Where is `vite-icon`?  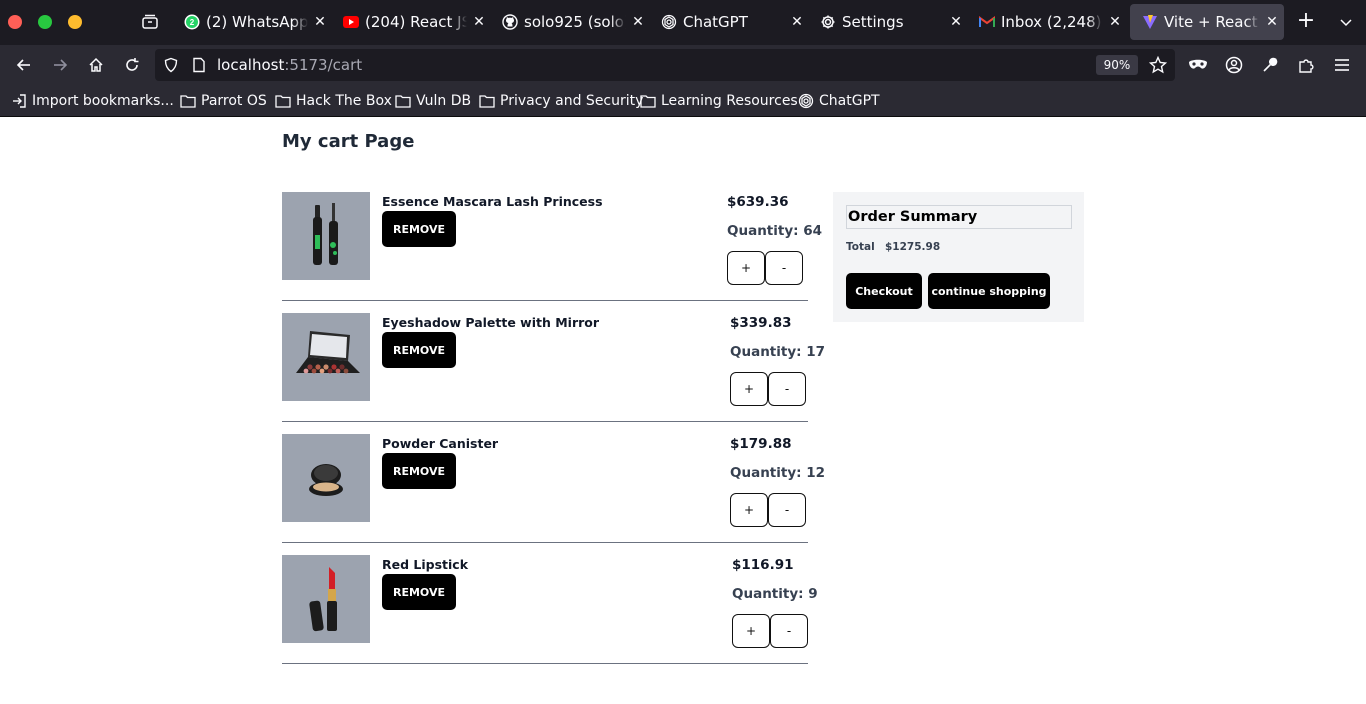 vite-icon is located at coordinates (1150, 22).